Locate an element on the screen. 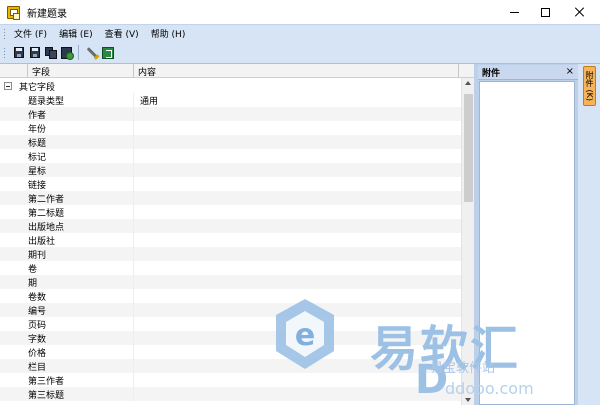  attachments-panel: 附件 × is located at coordinates (528, 234).